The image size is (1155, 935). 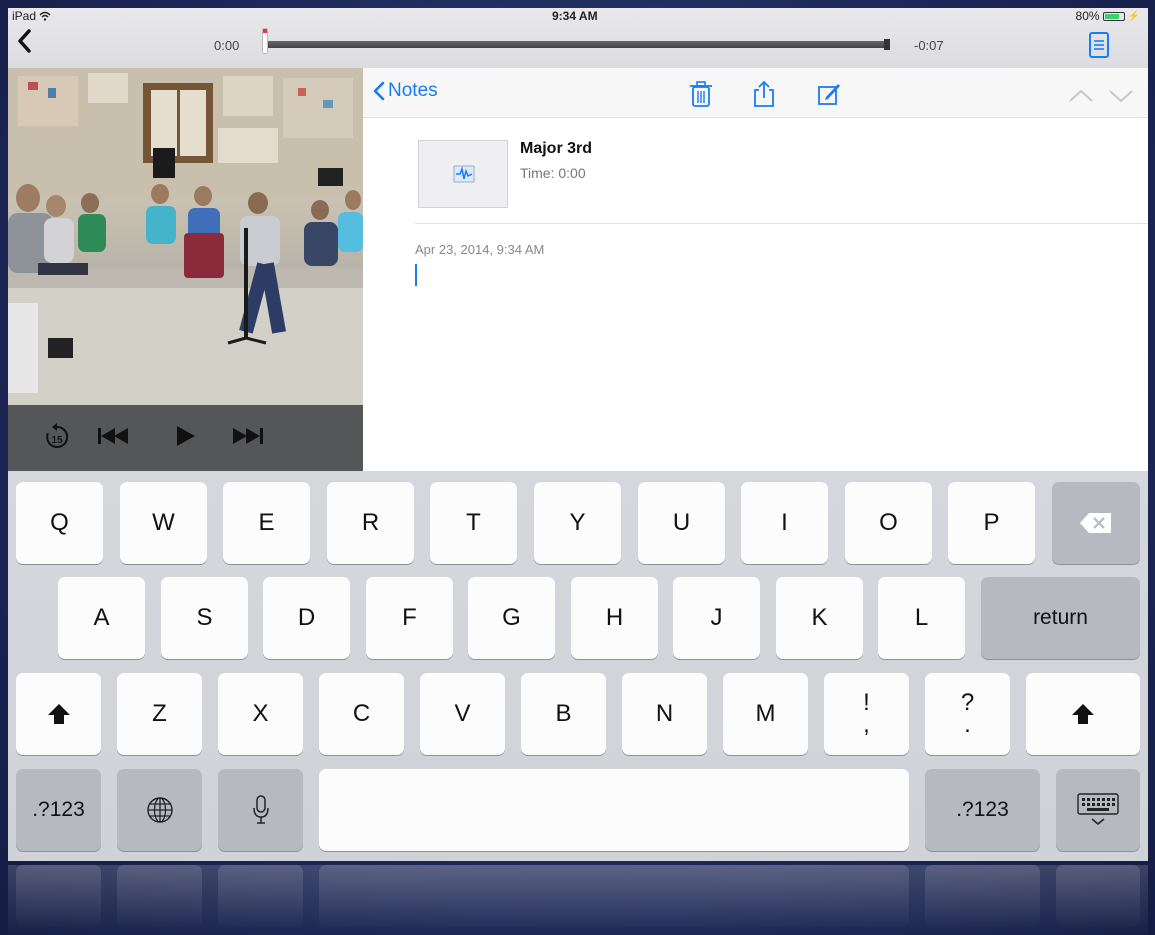 I want to click on key-m: M, so click(x=765, y=714).